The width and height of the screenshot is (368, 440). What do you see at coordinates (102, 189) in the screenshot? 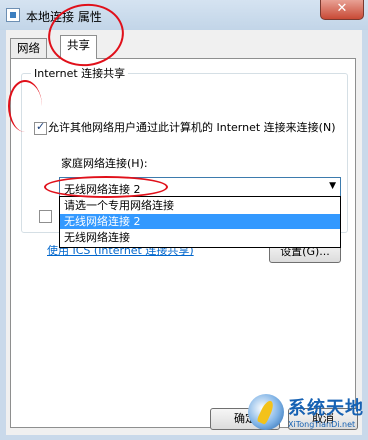
I see `home-network-value: 无线网络连接 2` at bounding box center [102, 189].